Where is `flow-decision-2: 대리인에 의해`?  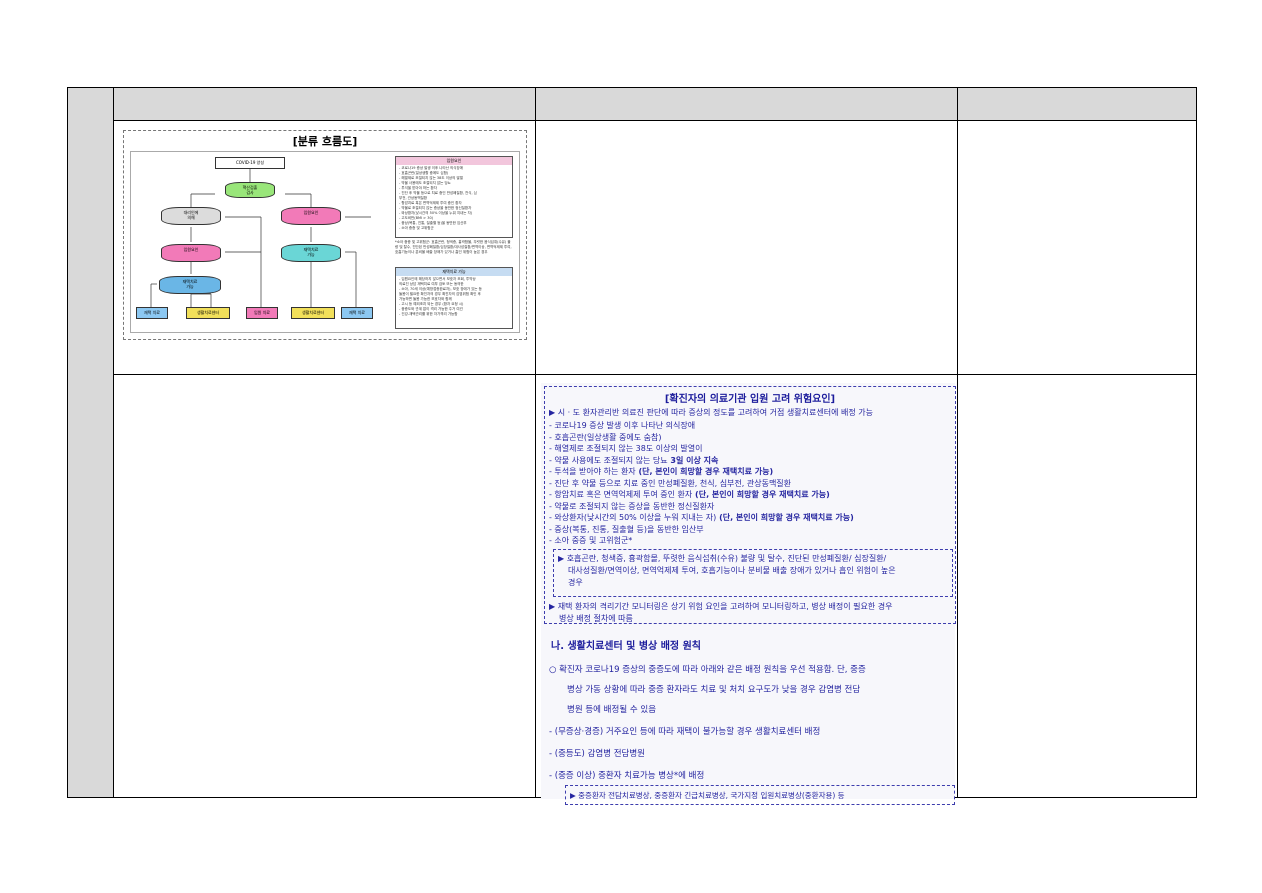 flow-decision-2: 대리인에 의해 is located at coordinates (191, 216).